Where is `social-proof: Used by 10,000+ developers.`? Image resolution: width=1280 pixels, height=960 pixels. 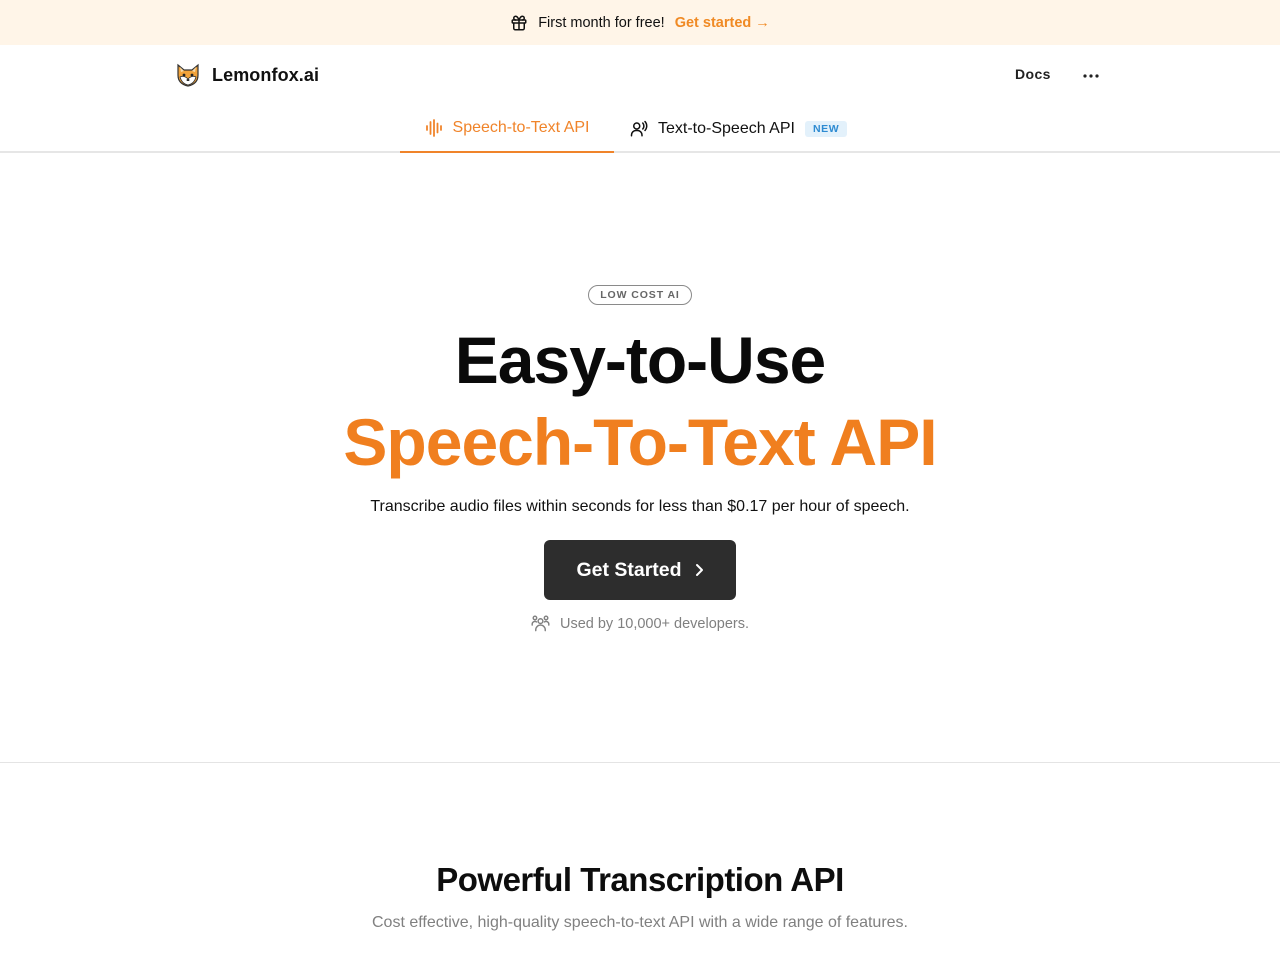
social-proof: Used by 10,000+ developers. is located at coordinates (640, 623).